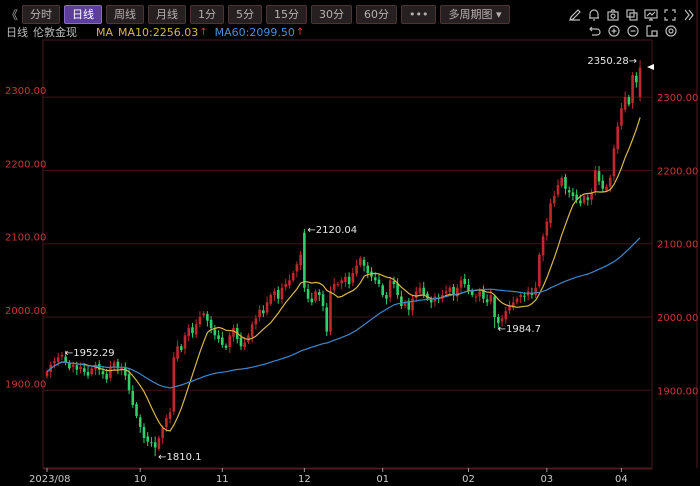 Image resolution: width=700 pixels, height=486 pixels. What do you see at coordinates (677, 391) in the screenshot?
I see `y-tick-label-right: 1900.00` at bounding box center [677, 391].